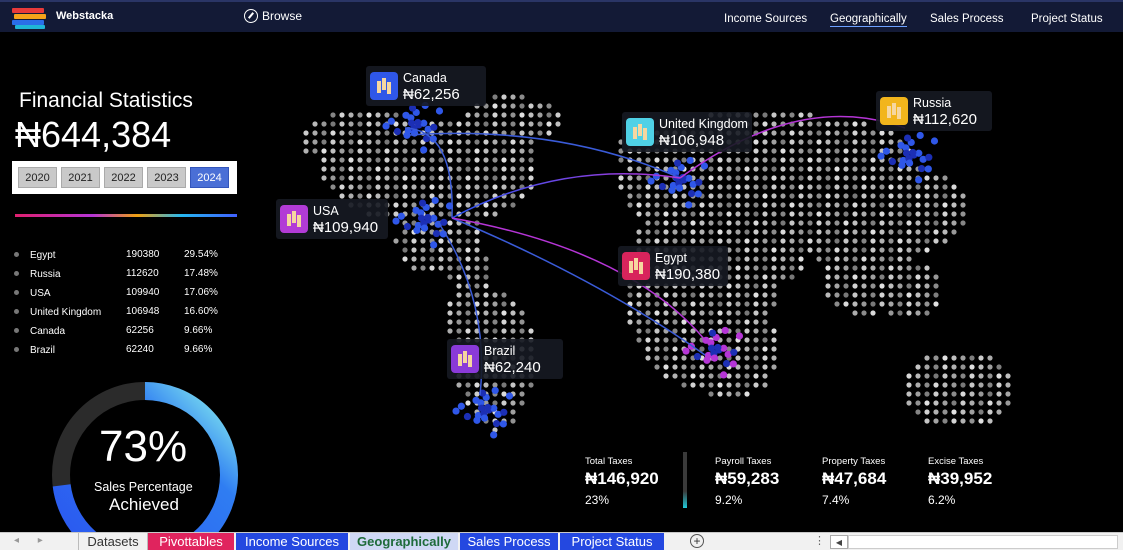  I want to click on year-2023-button: 2023, so click(166, 177).